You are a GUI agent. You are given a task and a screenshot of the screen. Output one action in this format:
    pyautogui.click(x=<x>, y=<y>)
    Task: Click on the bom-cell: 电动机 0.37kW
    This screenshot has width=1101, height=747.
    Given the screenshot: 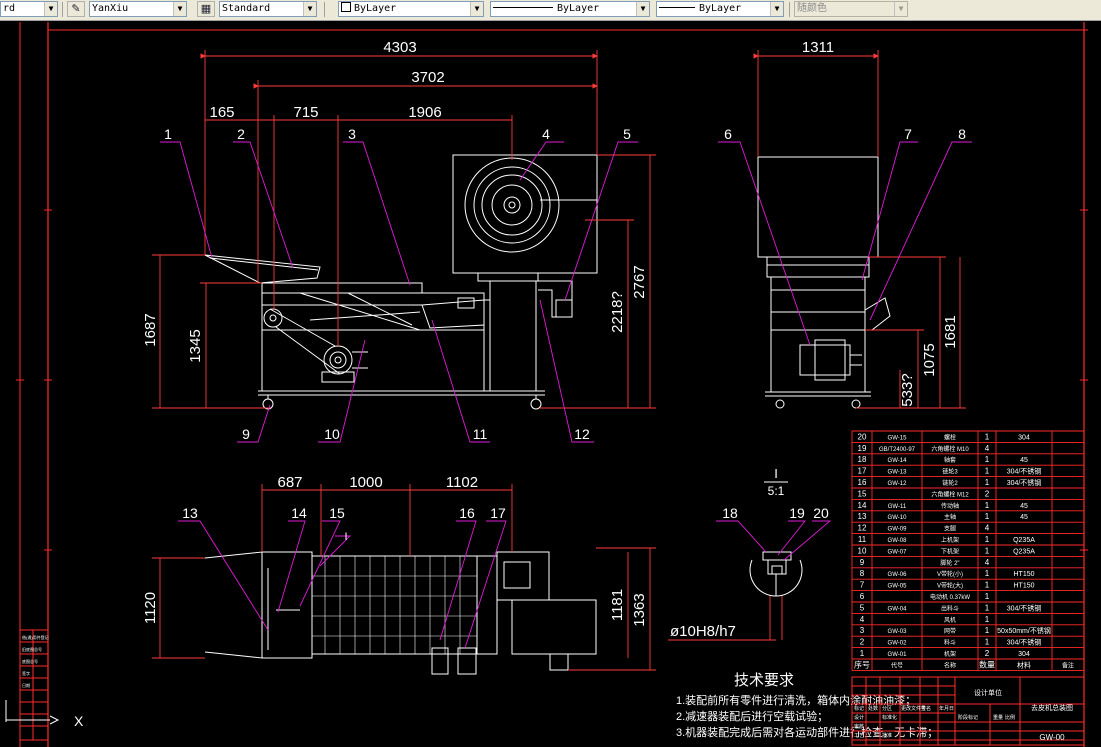 What is the action you would take?
    pyautogui.click(x=950, y=597)
    